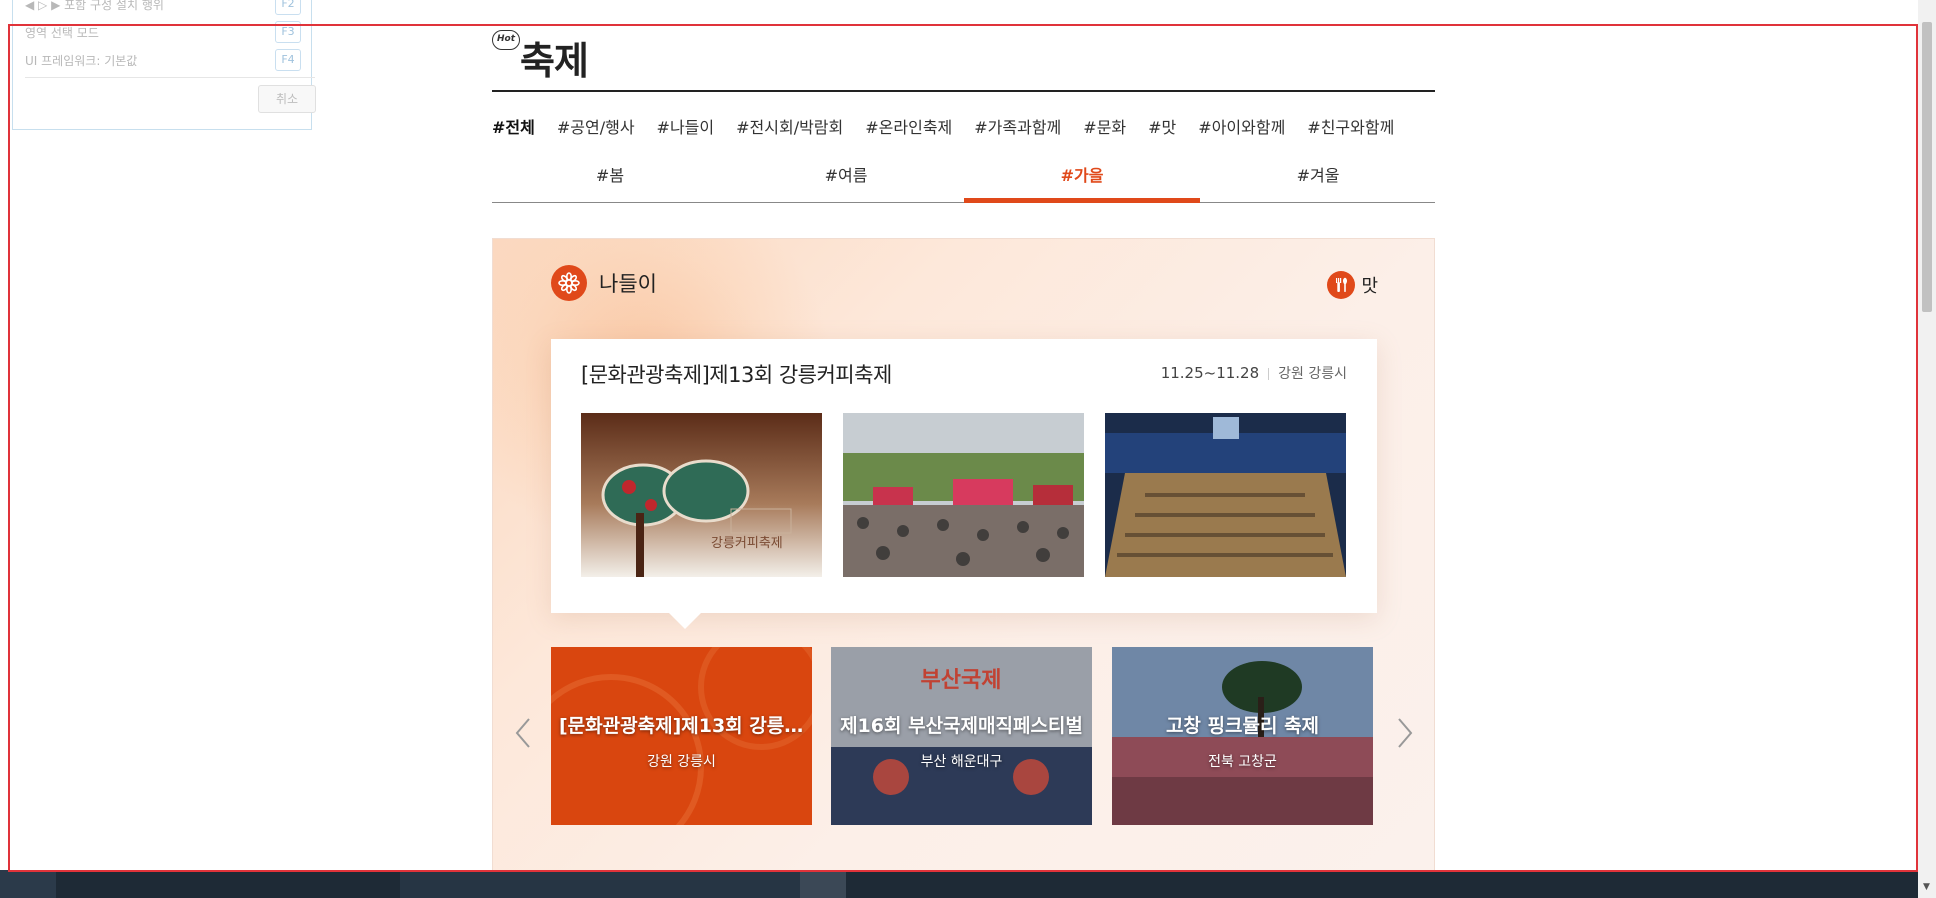 This screenshot has width=1936, height=898. I want to click on slide-item: [문화관광축제]제13회 강릉커피축제 강원 강릉시, so click(681, 736).